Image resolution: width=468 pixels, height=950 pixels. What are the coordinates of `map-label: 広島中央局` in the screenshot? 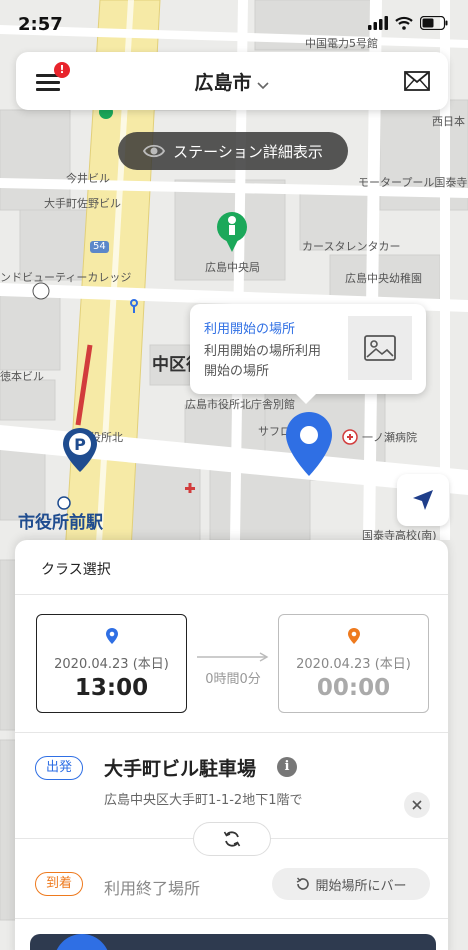 It's located at (232, 267).